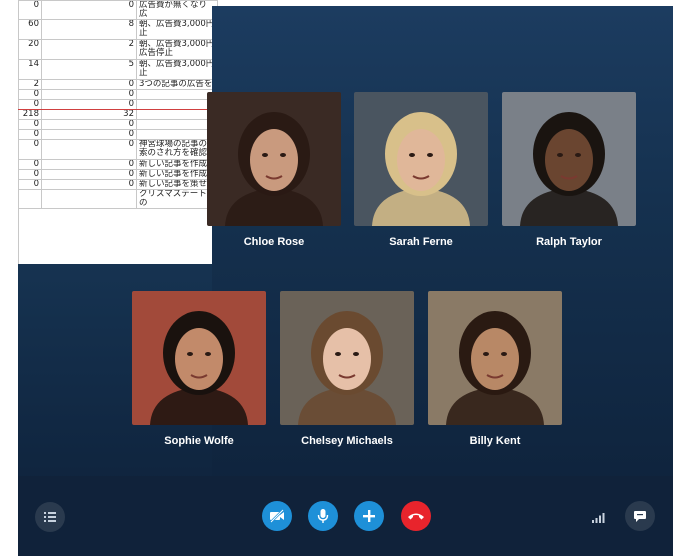  I want to click on sheet-cell: 14, so click(30, 69).